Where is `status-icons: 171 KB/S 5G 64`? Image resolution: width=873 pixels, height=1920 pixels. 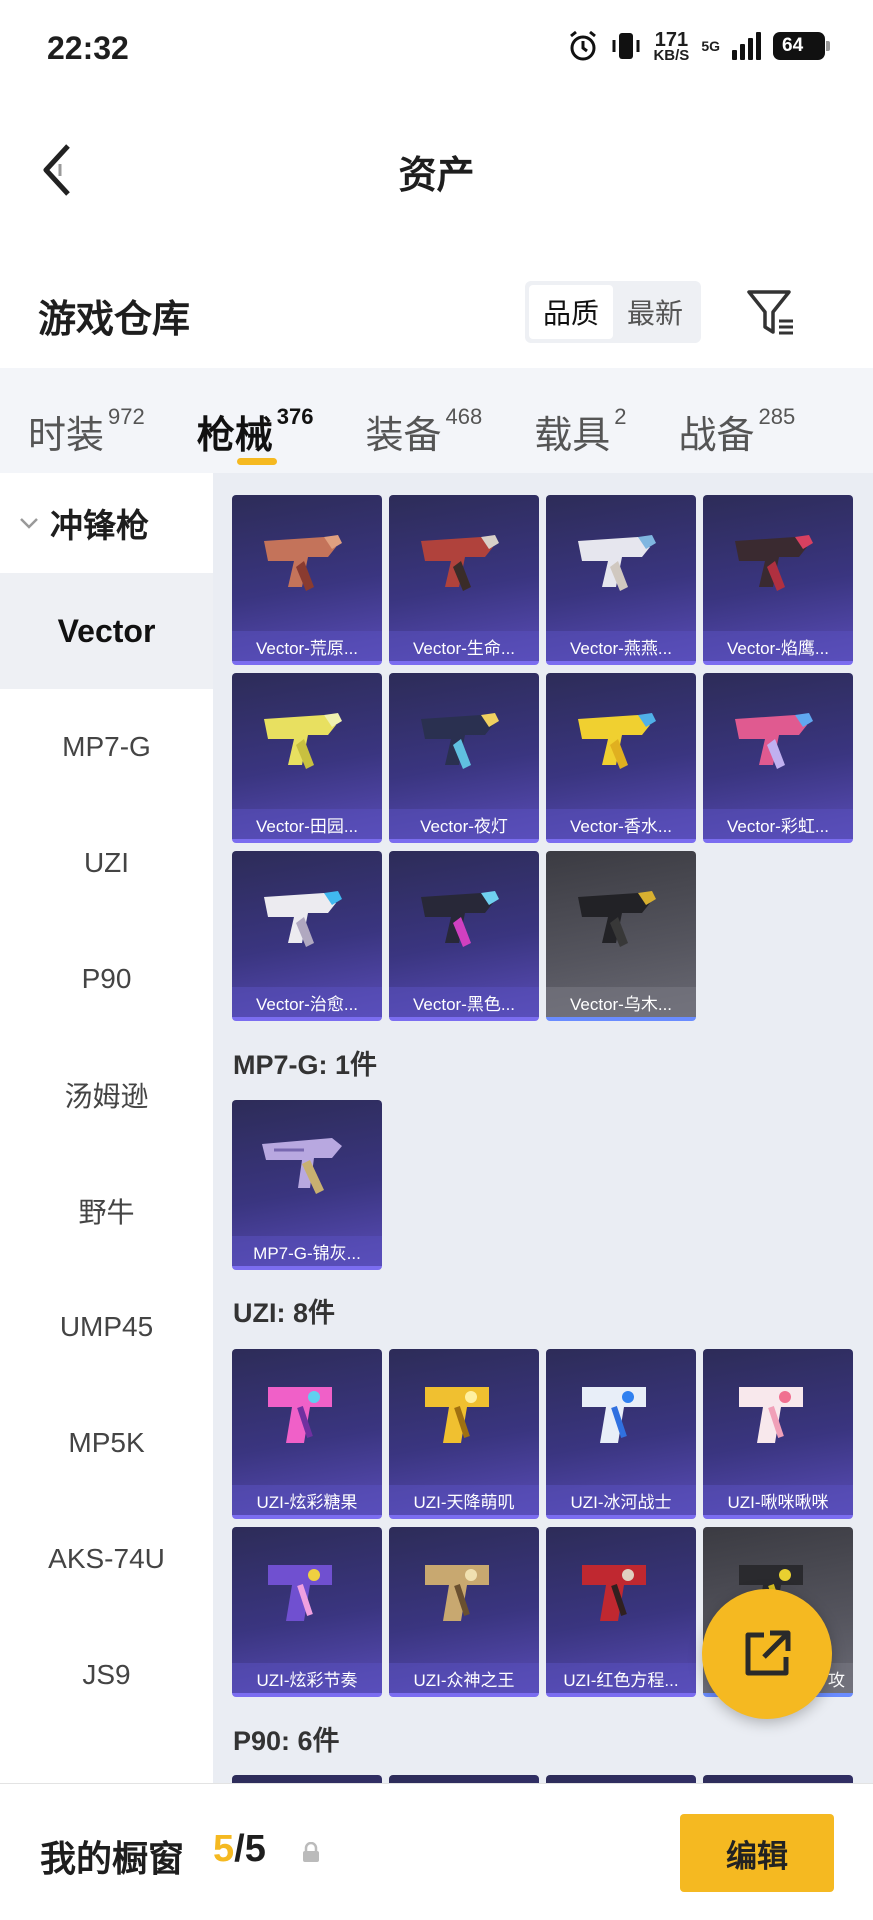
status-icons: 171 KB/S 5G 64 is located at coordinates (698, 46).